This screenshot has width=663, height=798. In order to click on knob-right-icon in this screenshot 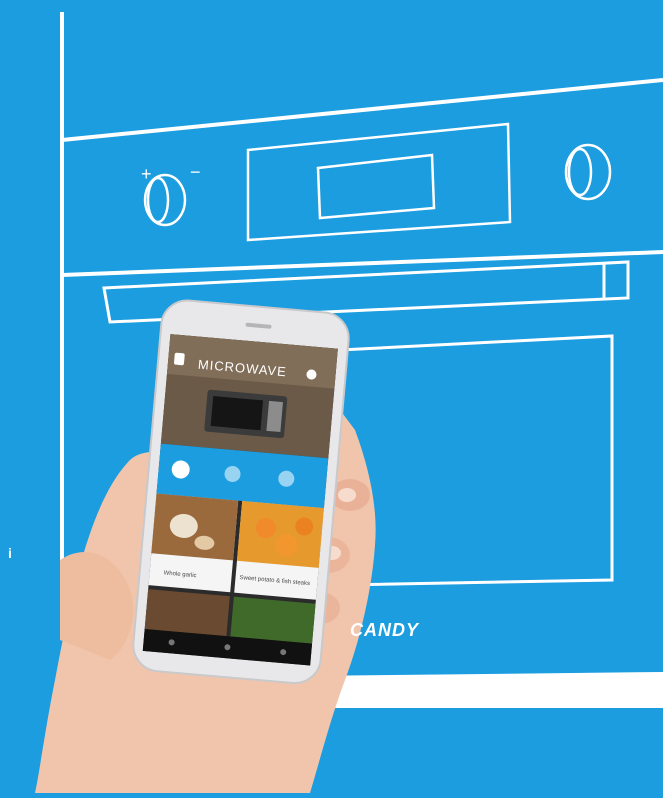, I will do `click(588, 172)`.